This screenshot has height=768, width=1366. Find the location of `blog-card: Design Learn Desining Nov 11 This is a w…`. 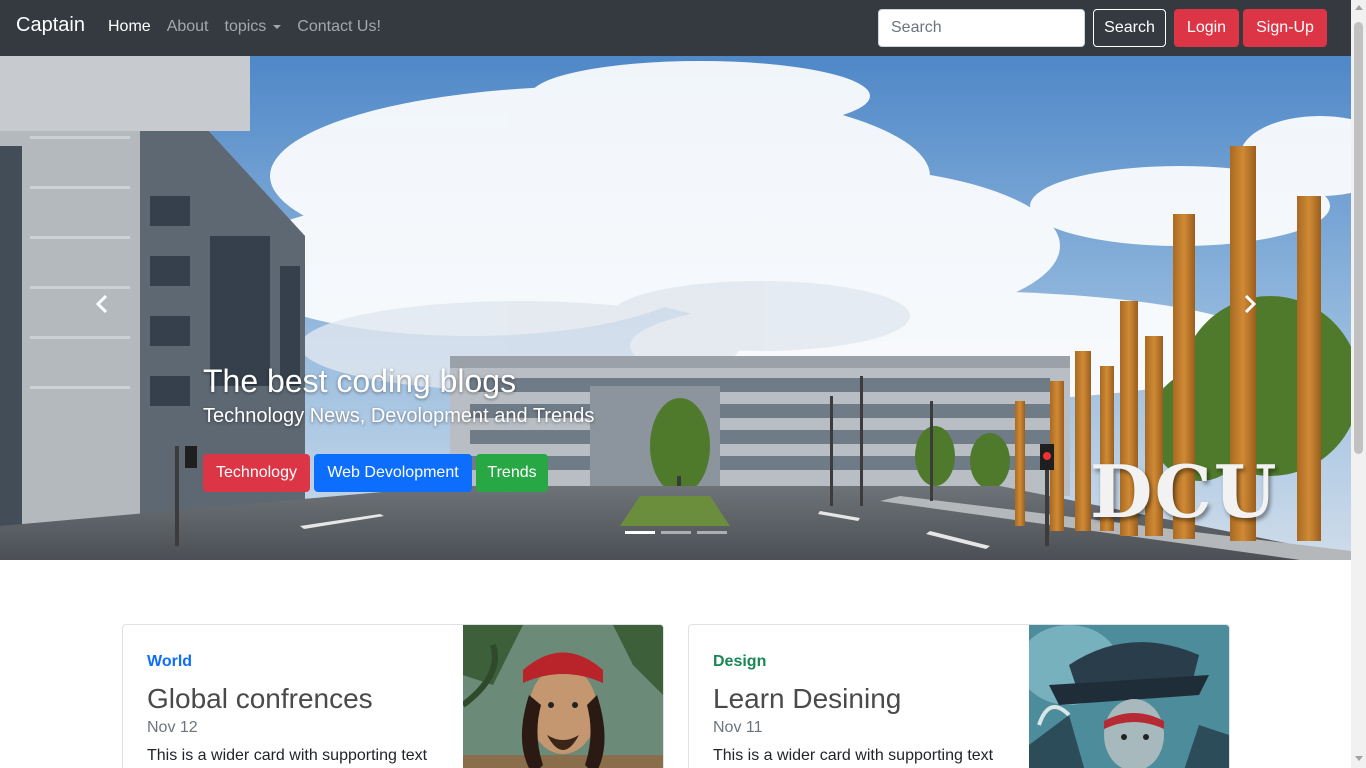

blog-card: Design Learn Desining Nov 11 This is a w… is located at coordinates (959, 696).